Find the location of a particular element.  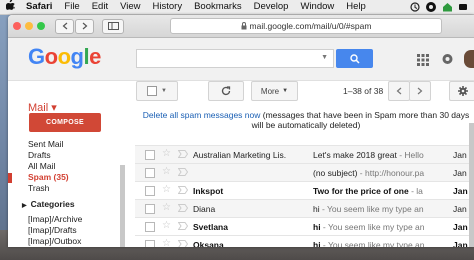

message-sender: Oksana is located at coordinates (208, 243).